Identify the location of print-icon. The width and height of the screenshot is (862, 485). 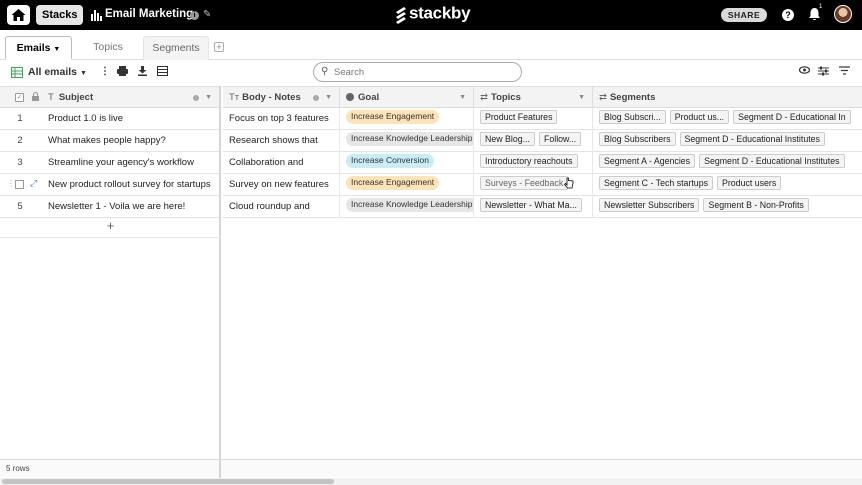
(122, 72).